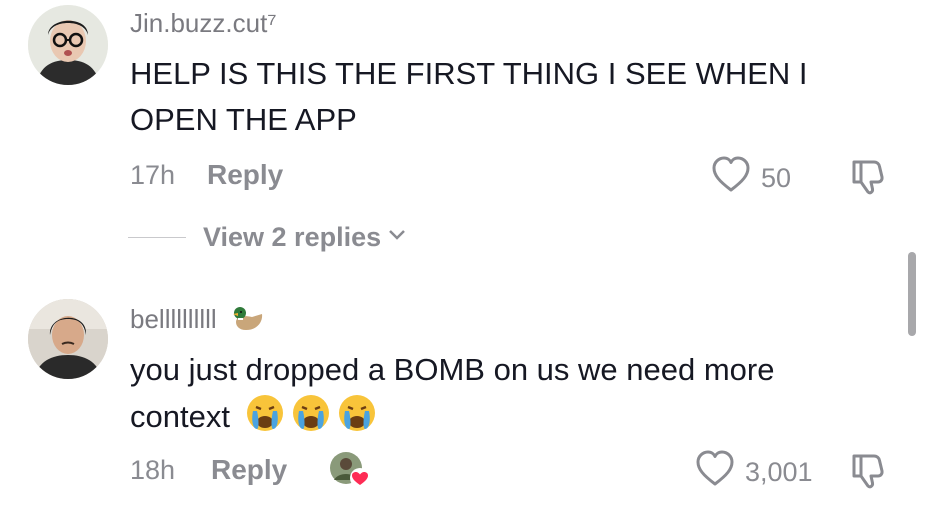  I want to click on view-replies-label: View 2 replies, so click(292, 237).